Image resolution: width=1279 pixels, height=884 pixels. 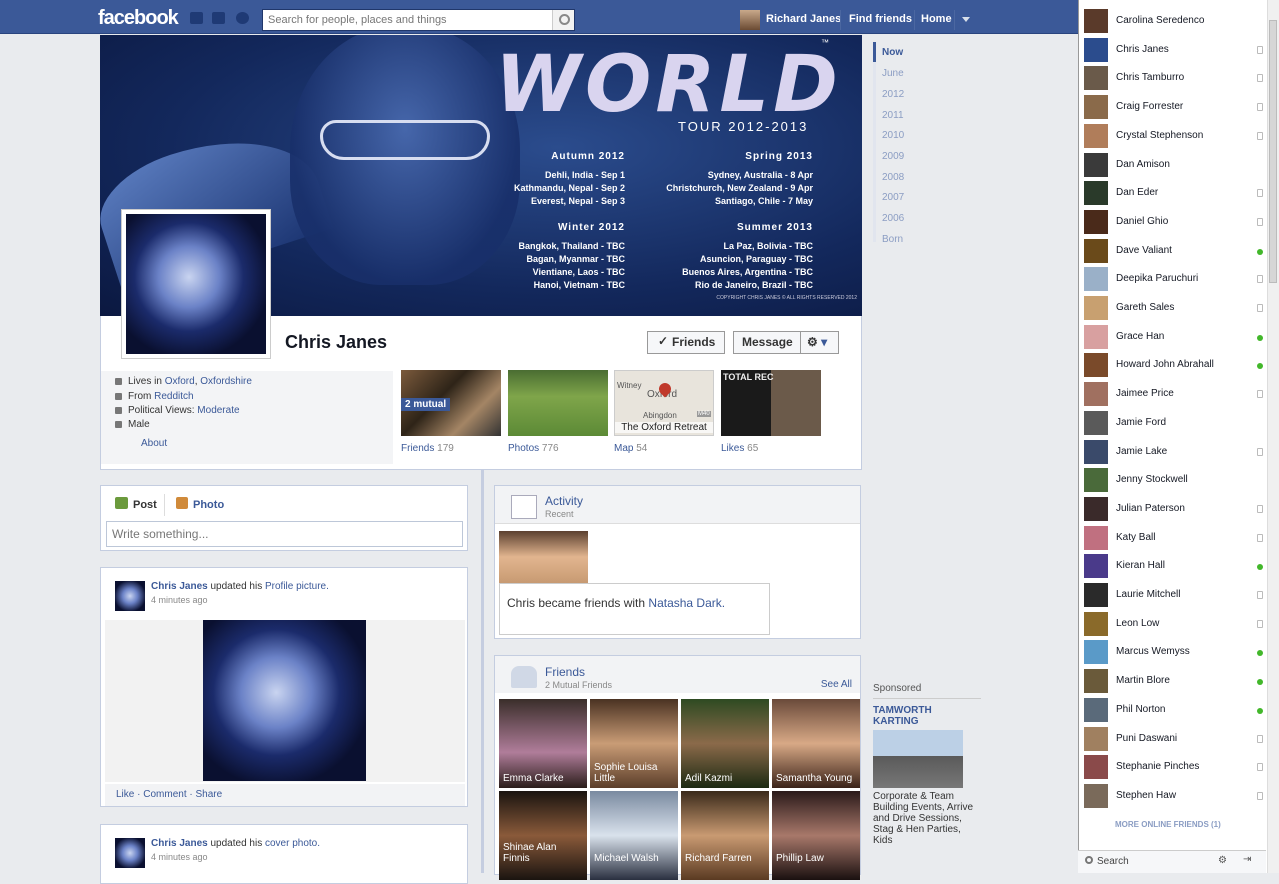 I want to click on lives-region-link: Oxfordshire, so click(x=226, y=381).